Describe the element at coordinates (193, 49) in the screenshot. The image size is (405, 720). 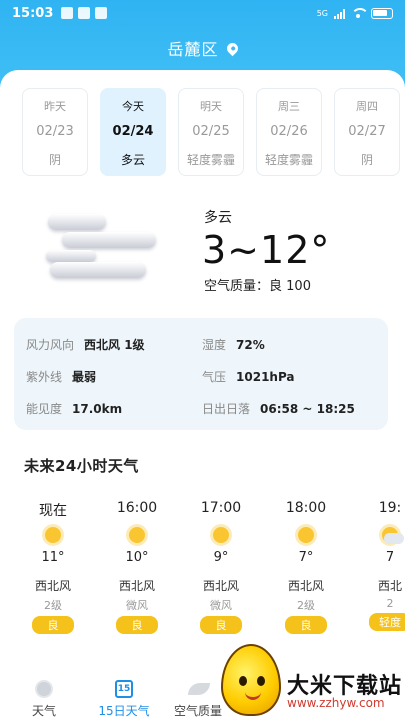
I see `location-name: 岳麓区` at that location.